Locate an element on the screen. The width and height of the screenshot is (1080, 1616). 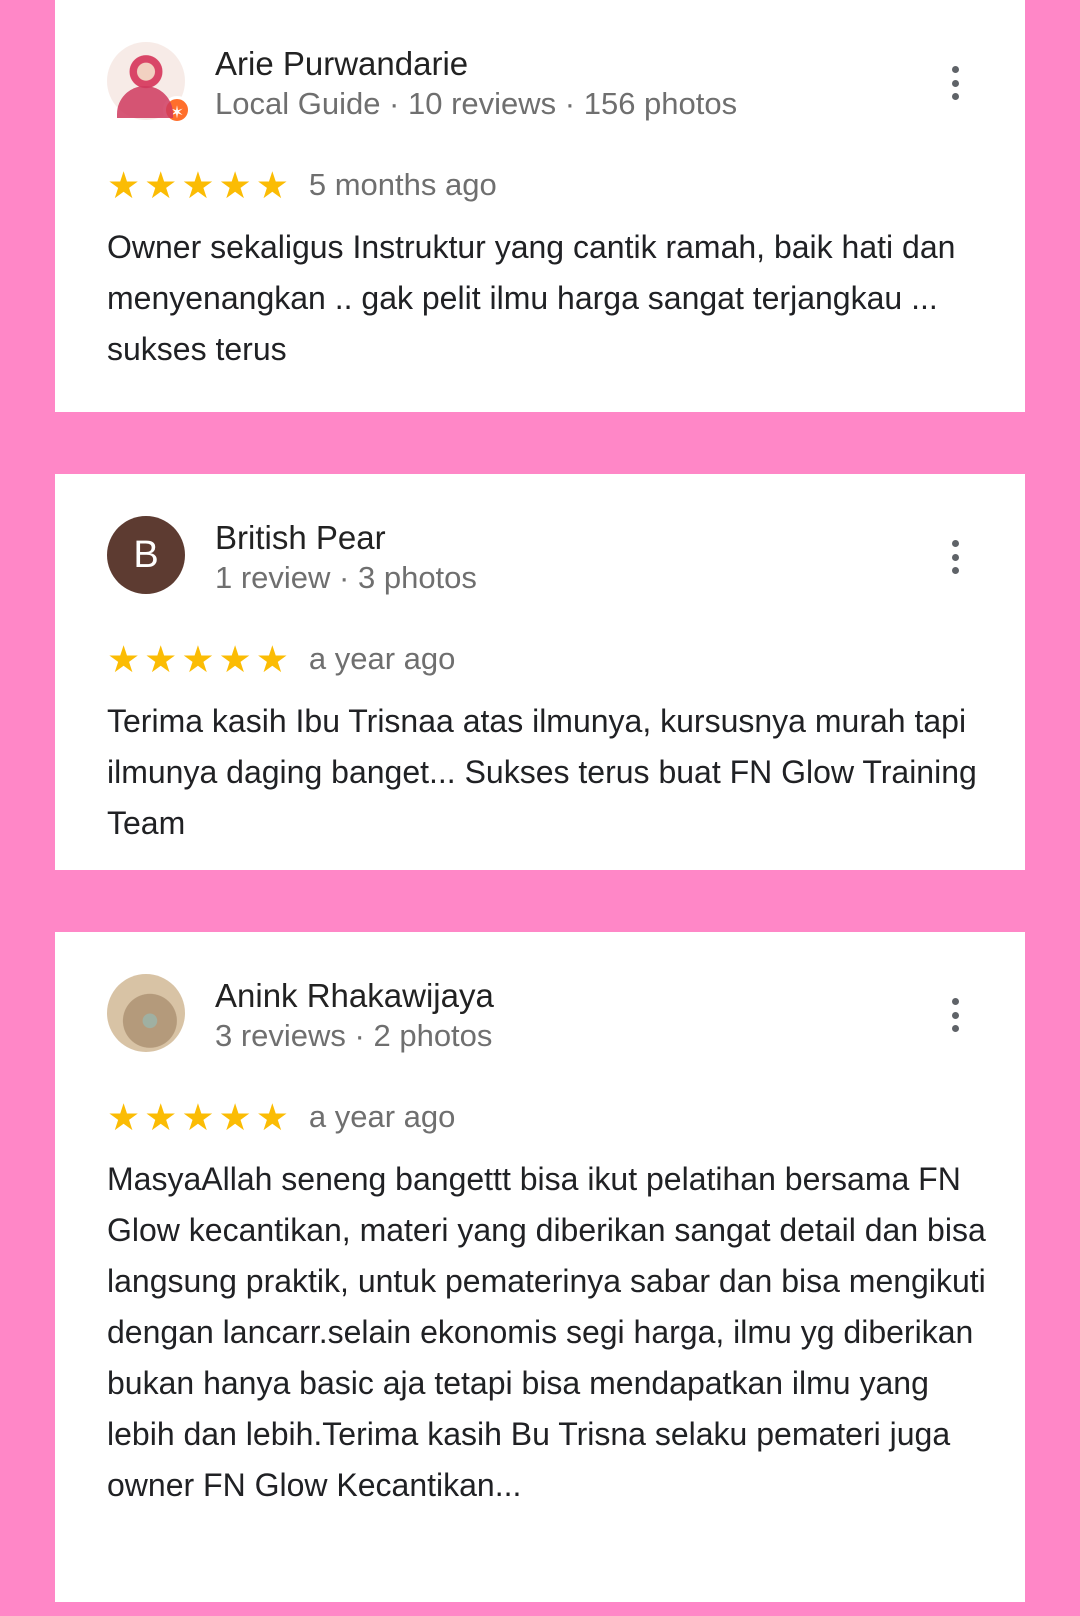
reviewer-name: Anink Rhakawijaya is located at coordinates (354, 996).